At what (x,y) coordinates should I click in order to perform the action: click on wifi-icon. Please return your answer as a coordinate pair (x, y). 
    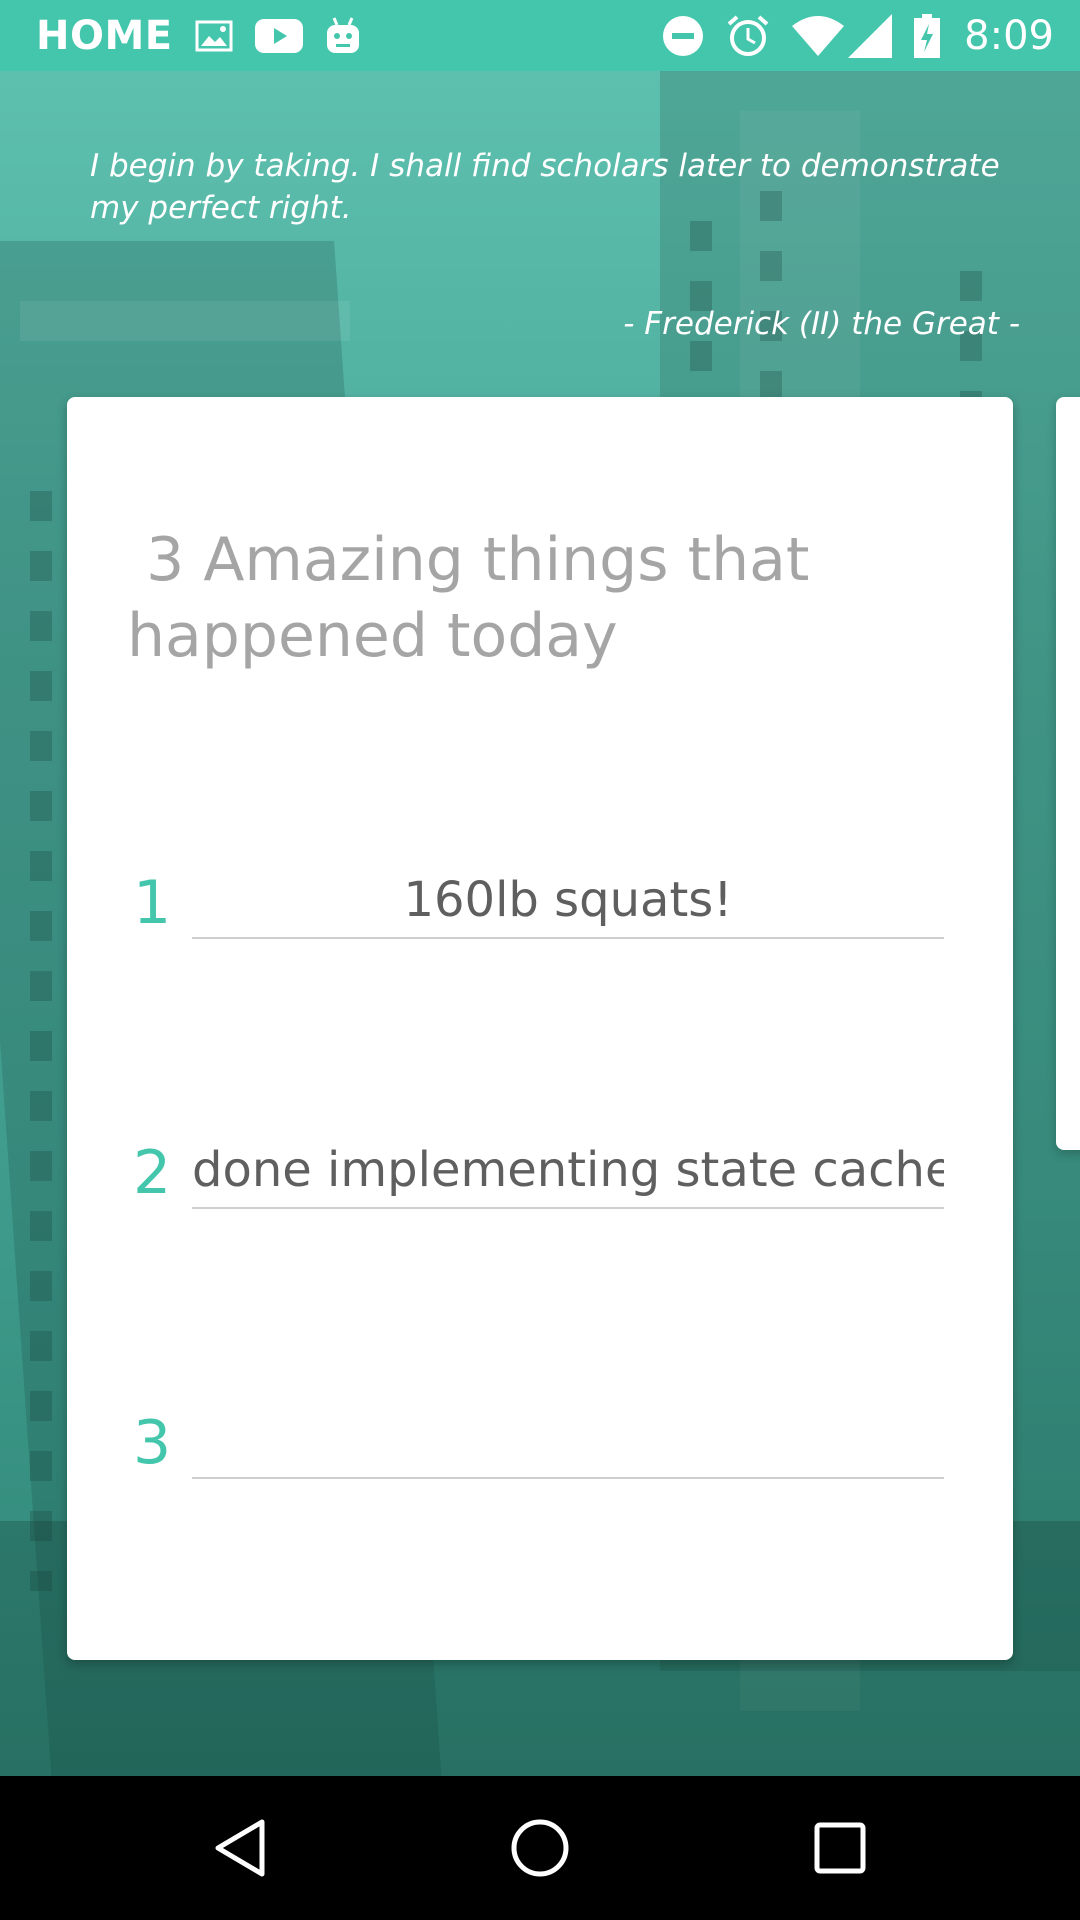
    Looking at the image, I should click on (818, 35).